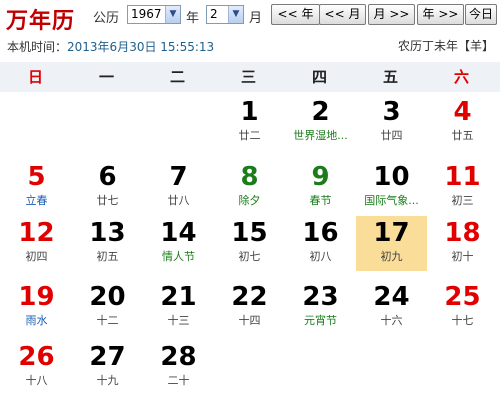  What do you see at coordinates (391, 177) in the screenshot?
I see `day-number: 10` at bounding box center [391, 177].